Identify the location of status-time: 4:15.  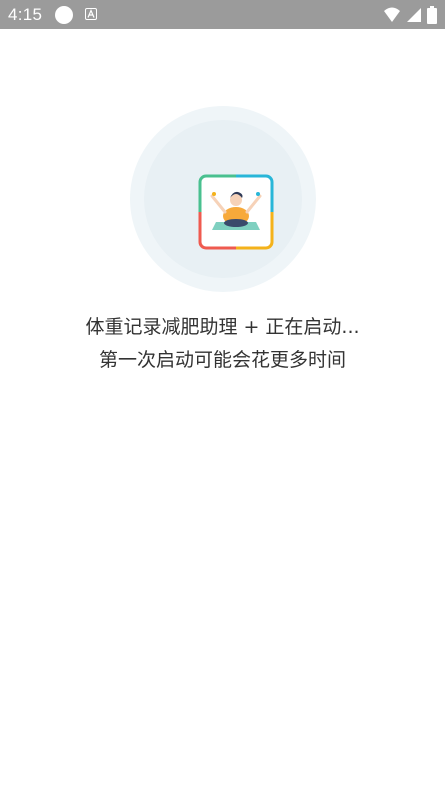
(25, 14).